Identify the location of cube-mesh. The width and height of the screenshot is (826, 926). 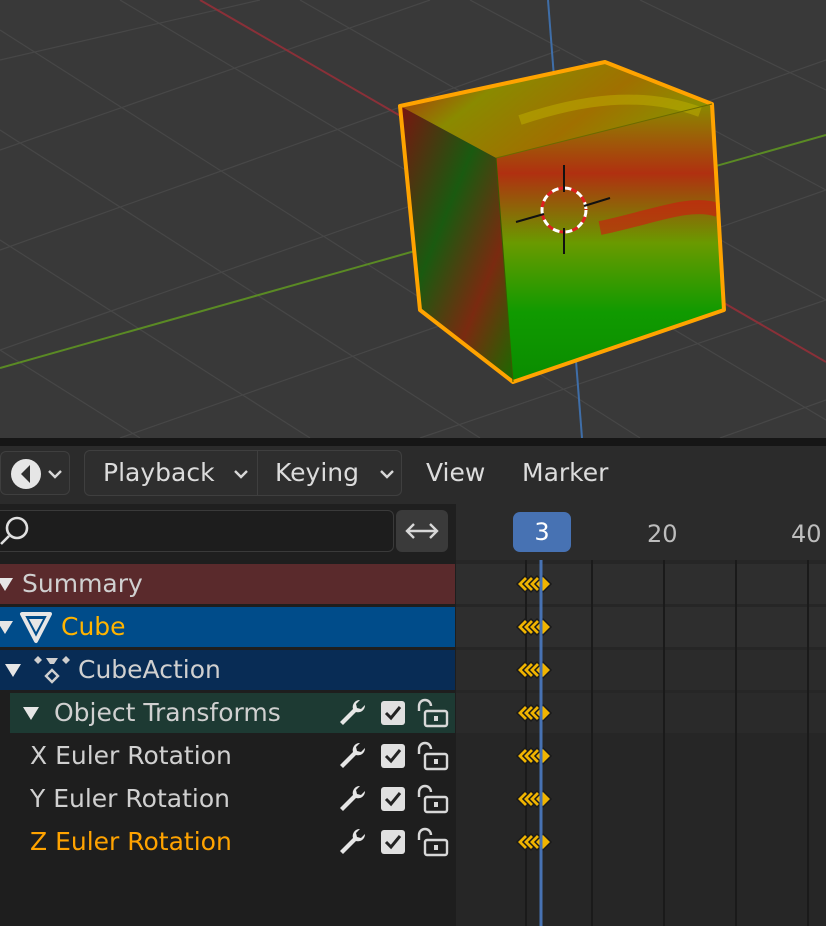
(562, 222).